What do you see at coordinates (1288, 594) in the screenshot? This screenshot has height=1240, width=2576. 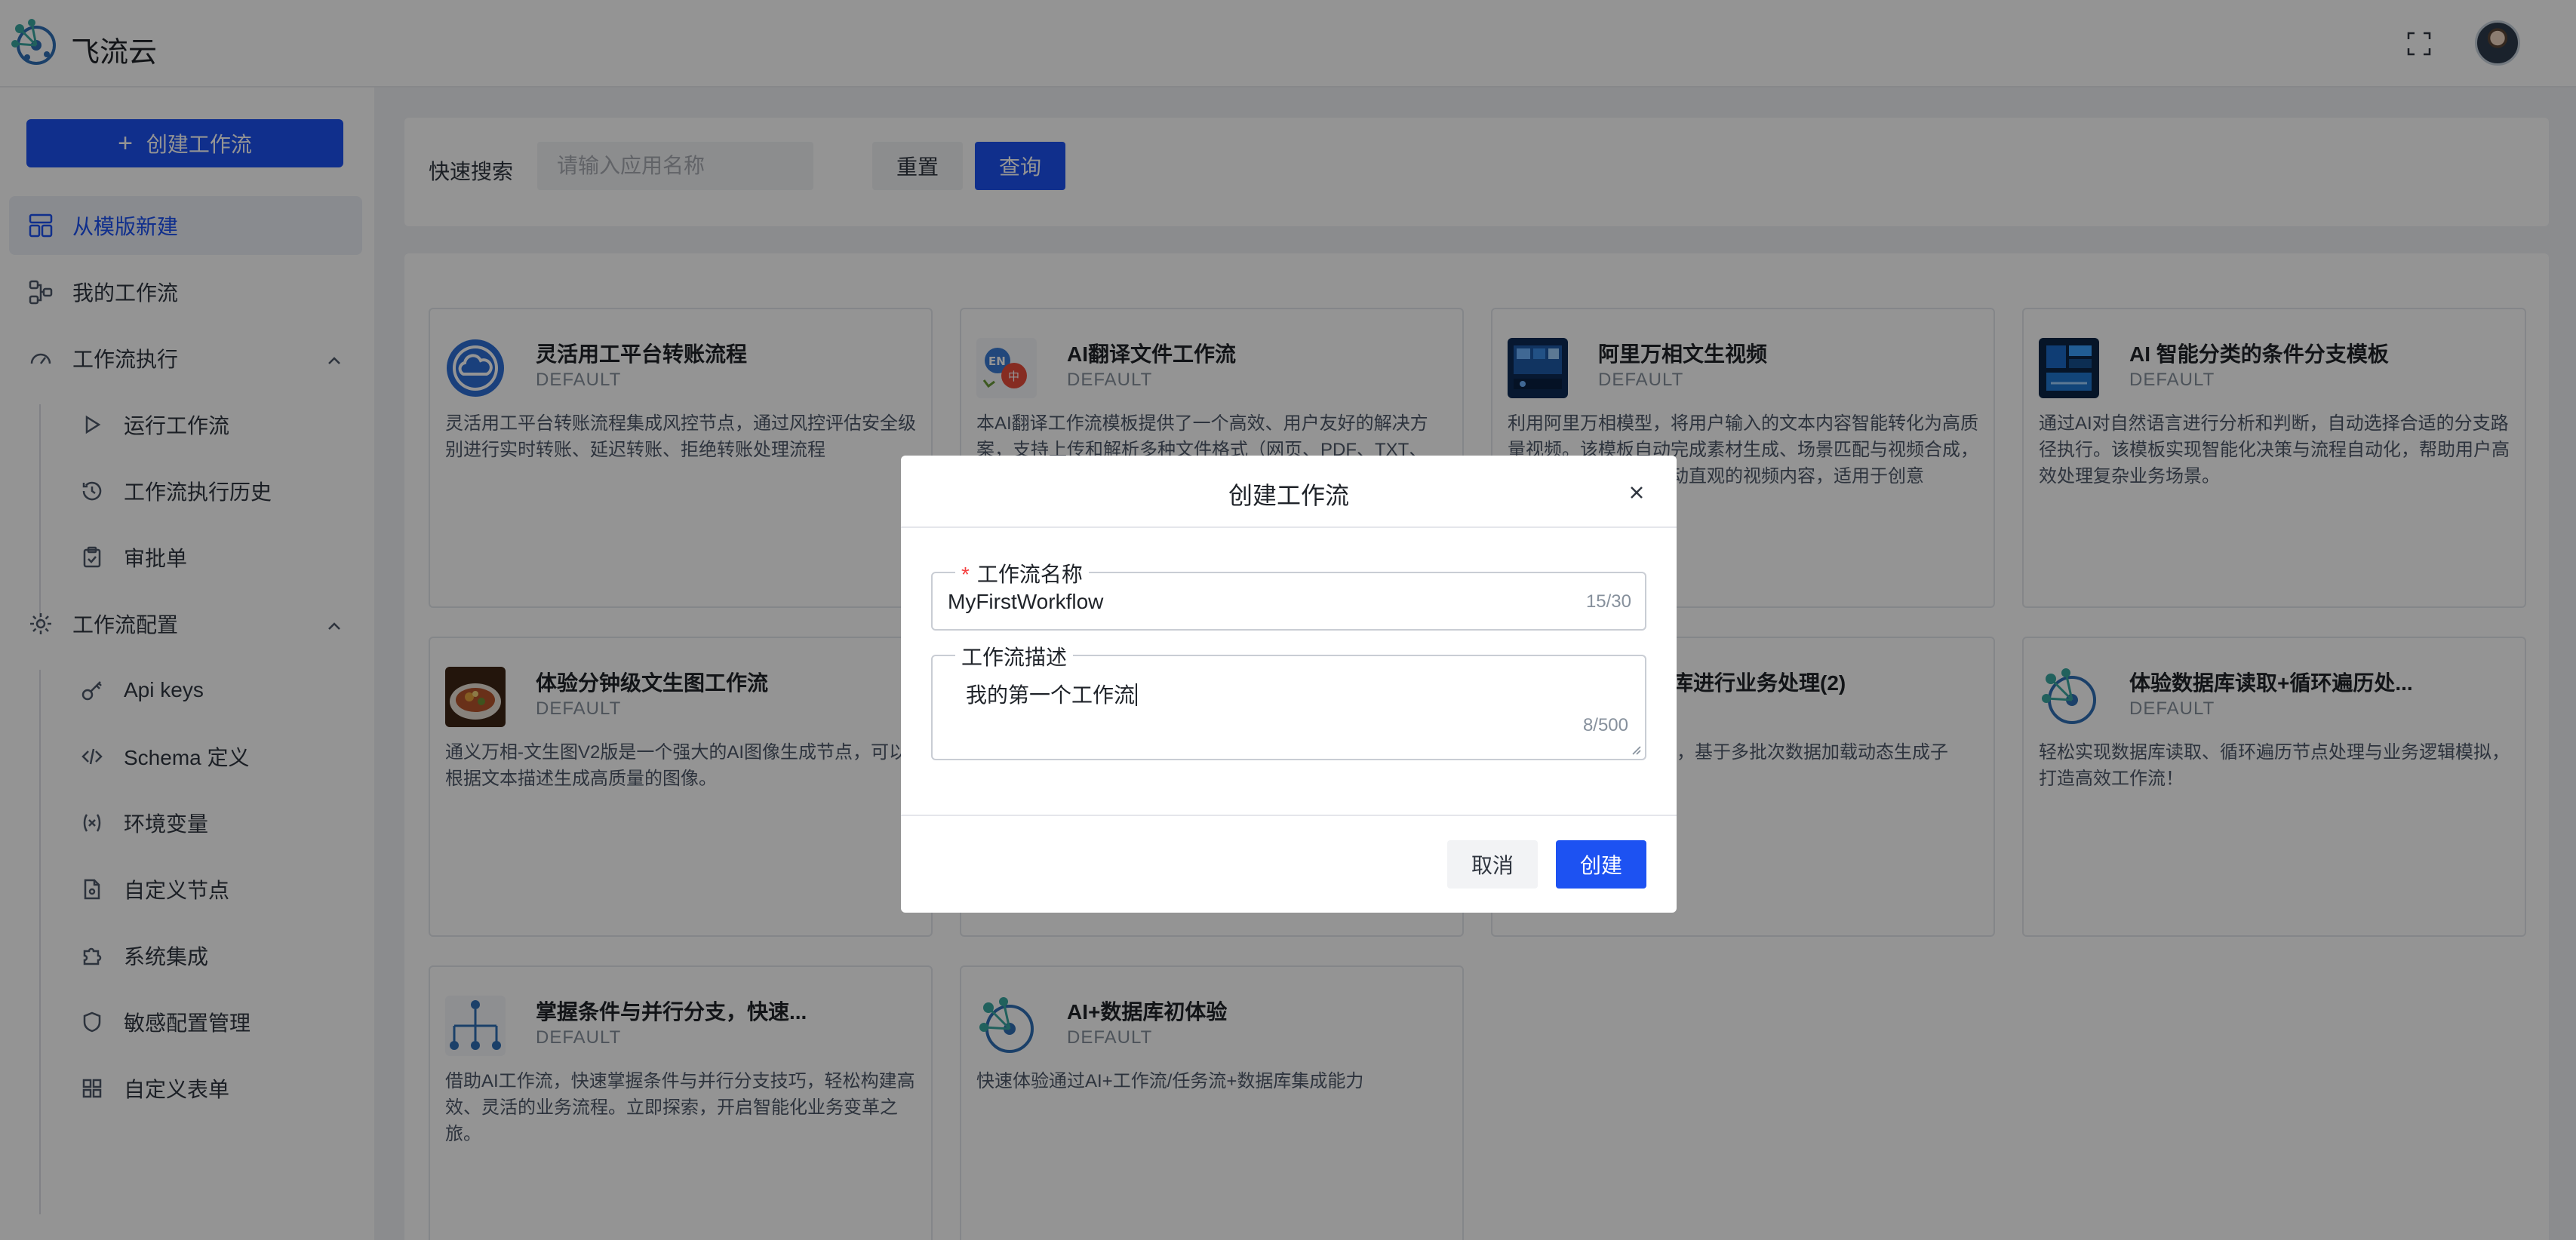 I see `workflow-name-field: * 工作流名称 MyFirstWorkflow 15/30` at bounding box center [1288, 594].